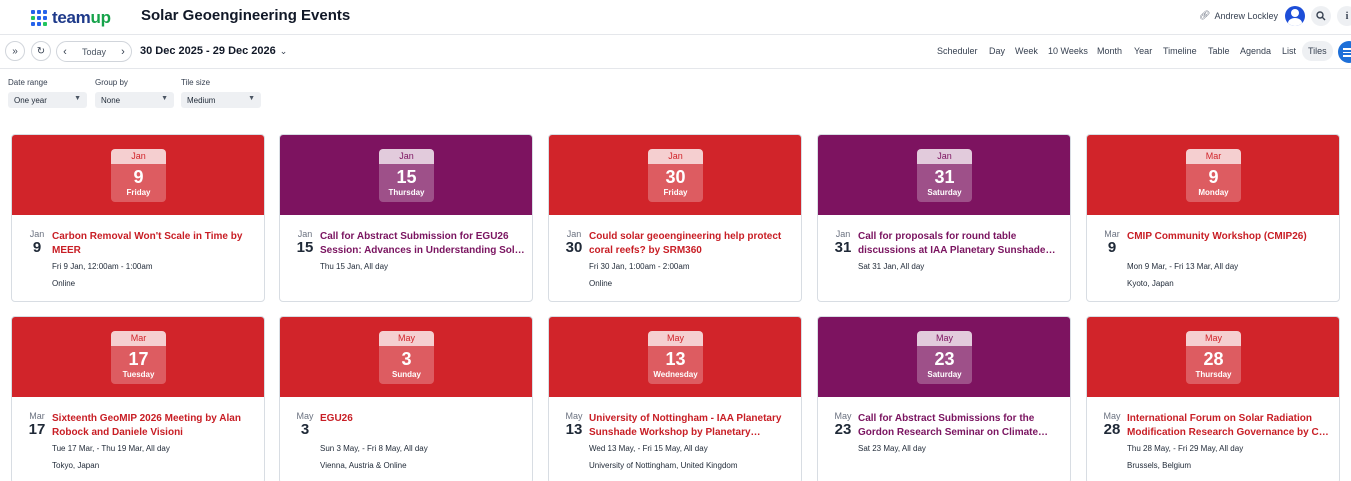 The height and width of the screenshot is (481, 1351). Describe the element at coordinates (111, 82) in the screenshot. I see `group-by-label: Group by` at that location.